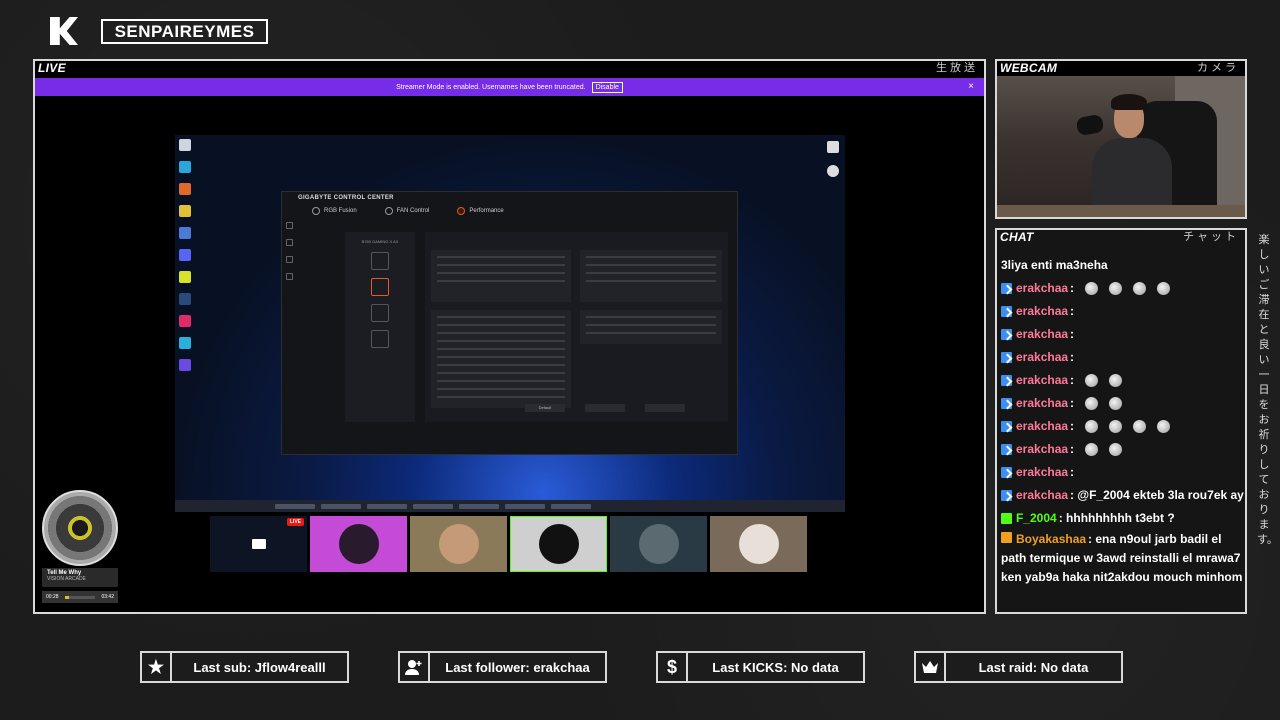 The width and height of the screenshot is (1280, 720). I want to click on duration: 03:42, so click(107, 597).